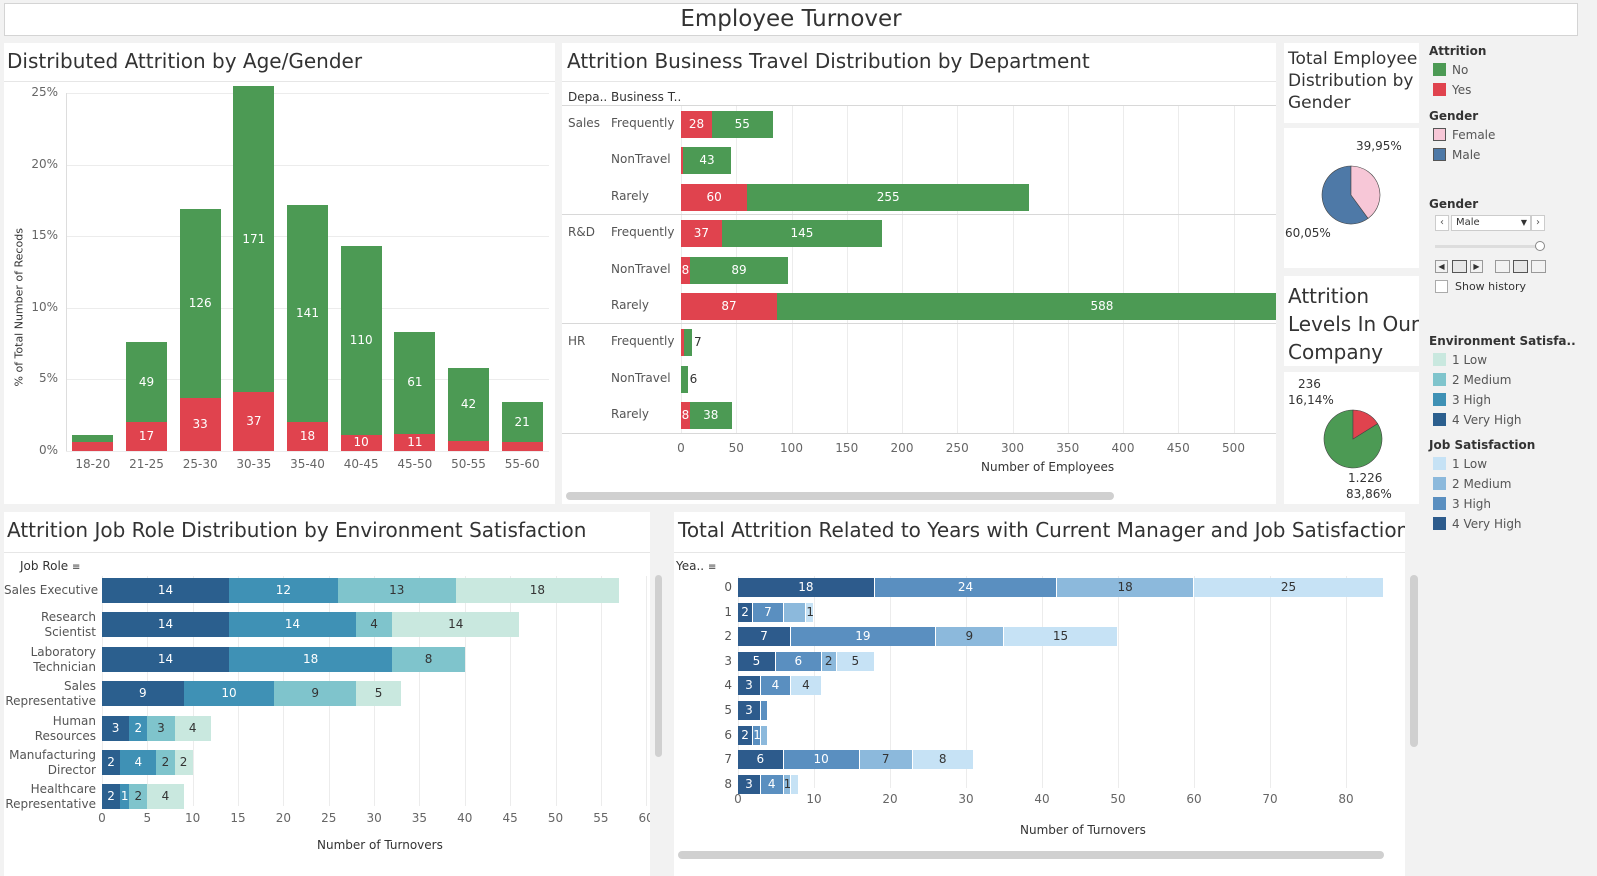  Describe the element at coordinates (1491, 223) in the screenshot. I see `gender-filter-dropdown: Male ▼` at that location.